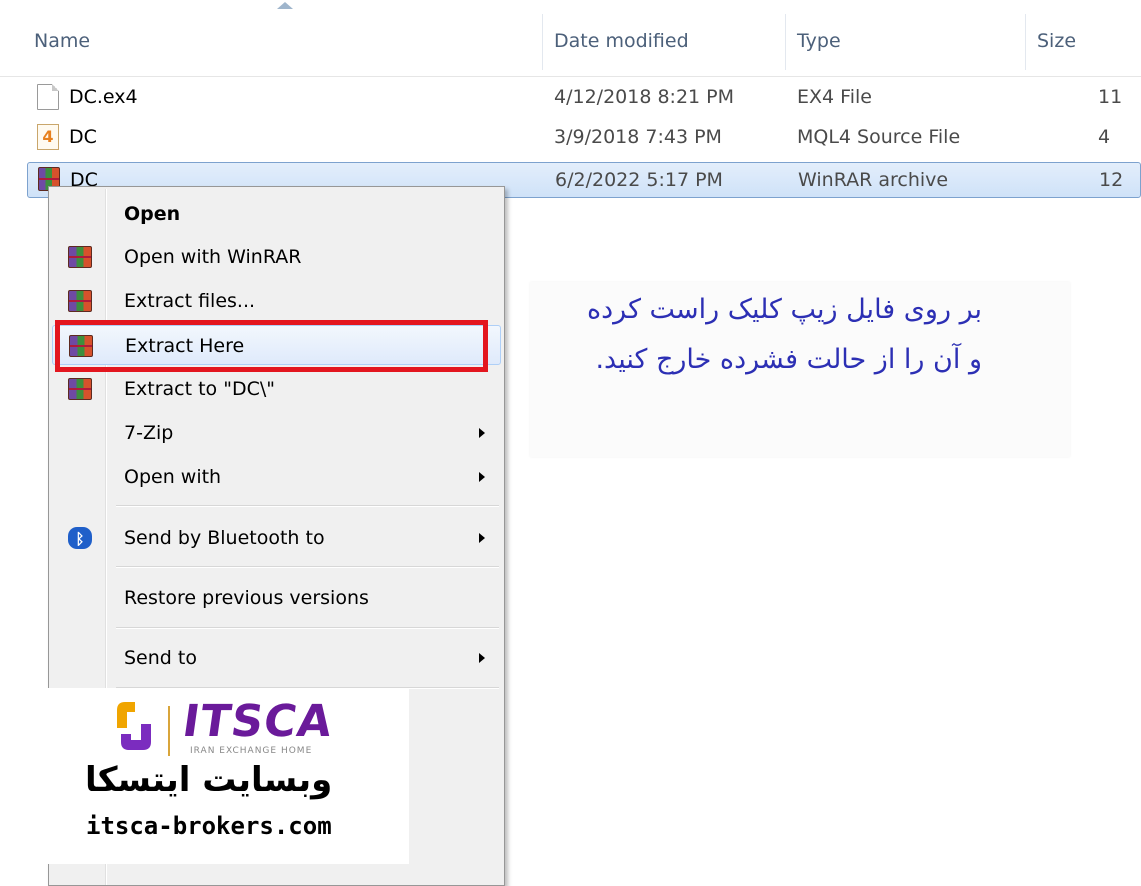  Describe the element at coordinates (48, 137) in the screenshot. I see `mql4-icon: 4` at that location.